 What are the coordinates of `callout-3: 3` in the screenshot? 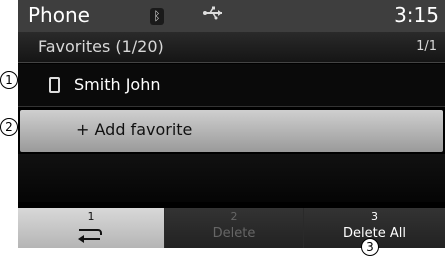 It's located at (370, 247).